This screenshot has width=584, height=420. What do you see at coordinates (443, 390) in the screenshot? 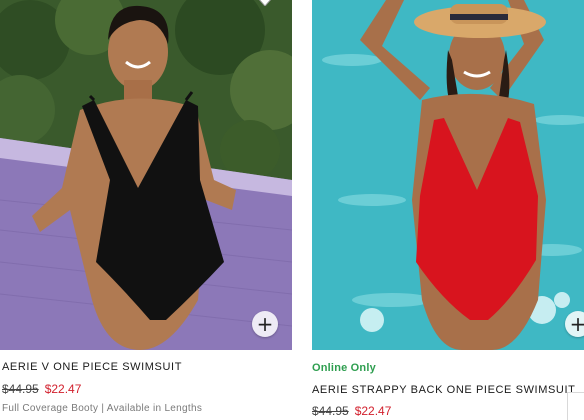
I see `product-name: AERIE STRAPPY BACK ONE PIECE SWIMSUIT` at bounding box center [443, 390].